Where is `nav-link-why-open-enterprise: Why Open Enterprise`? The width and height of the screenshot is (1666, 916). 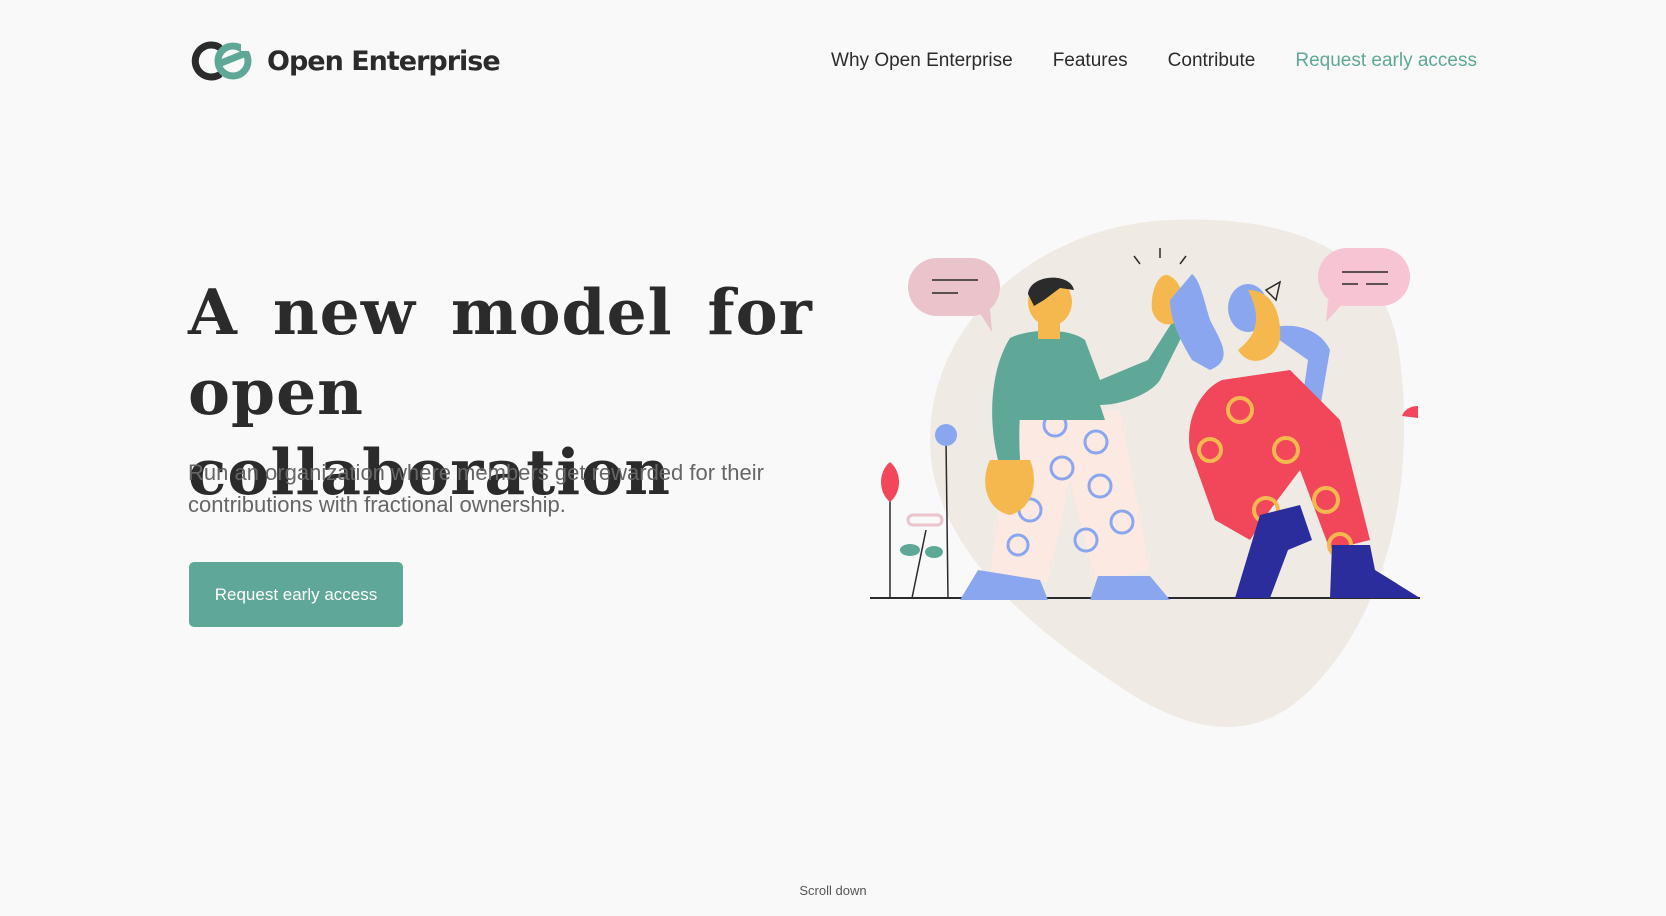 nav-link-why-open-enterprise: Why Open Enterprise is located at coordinates (922, 61).